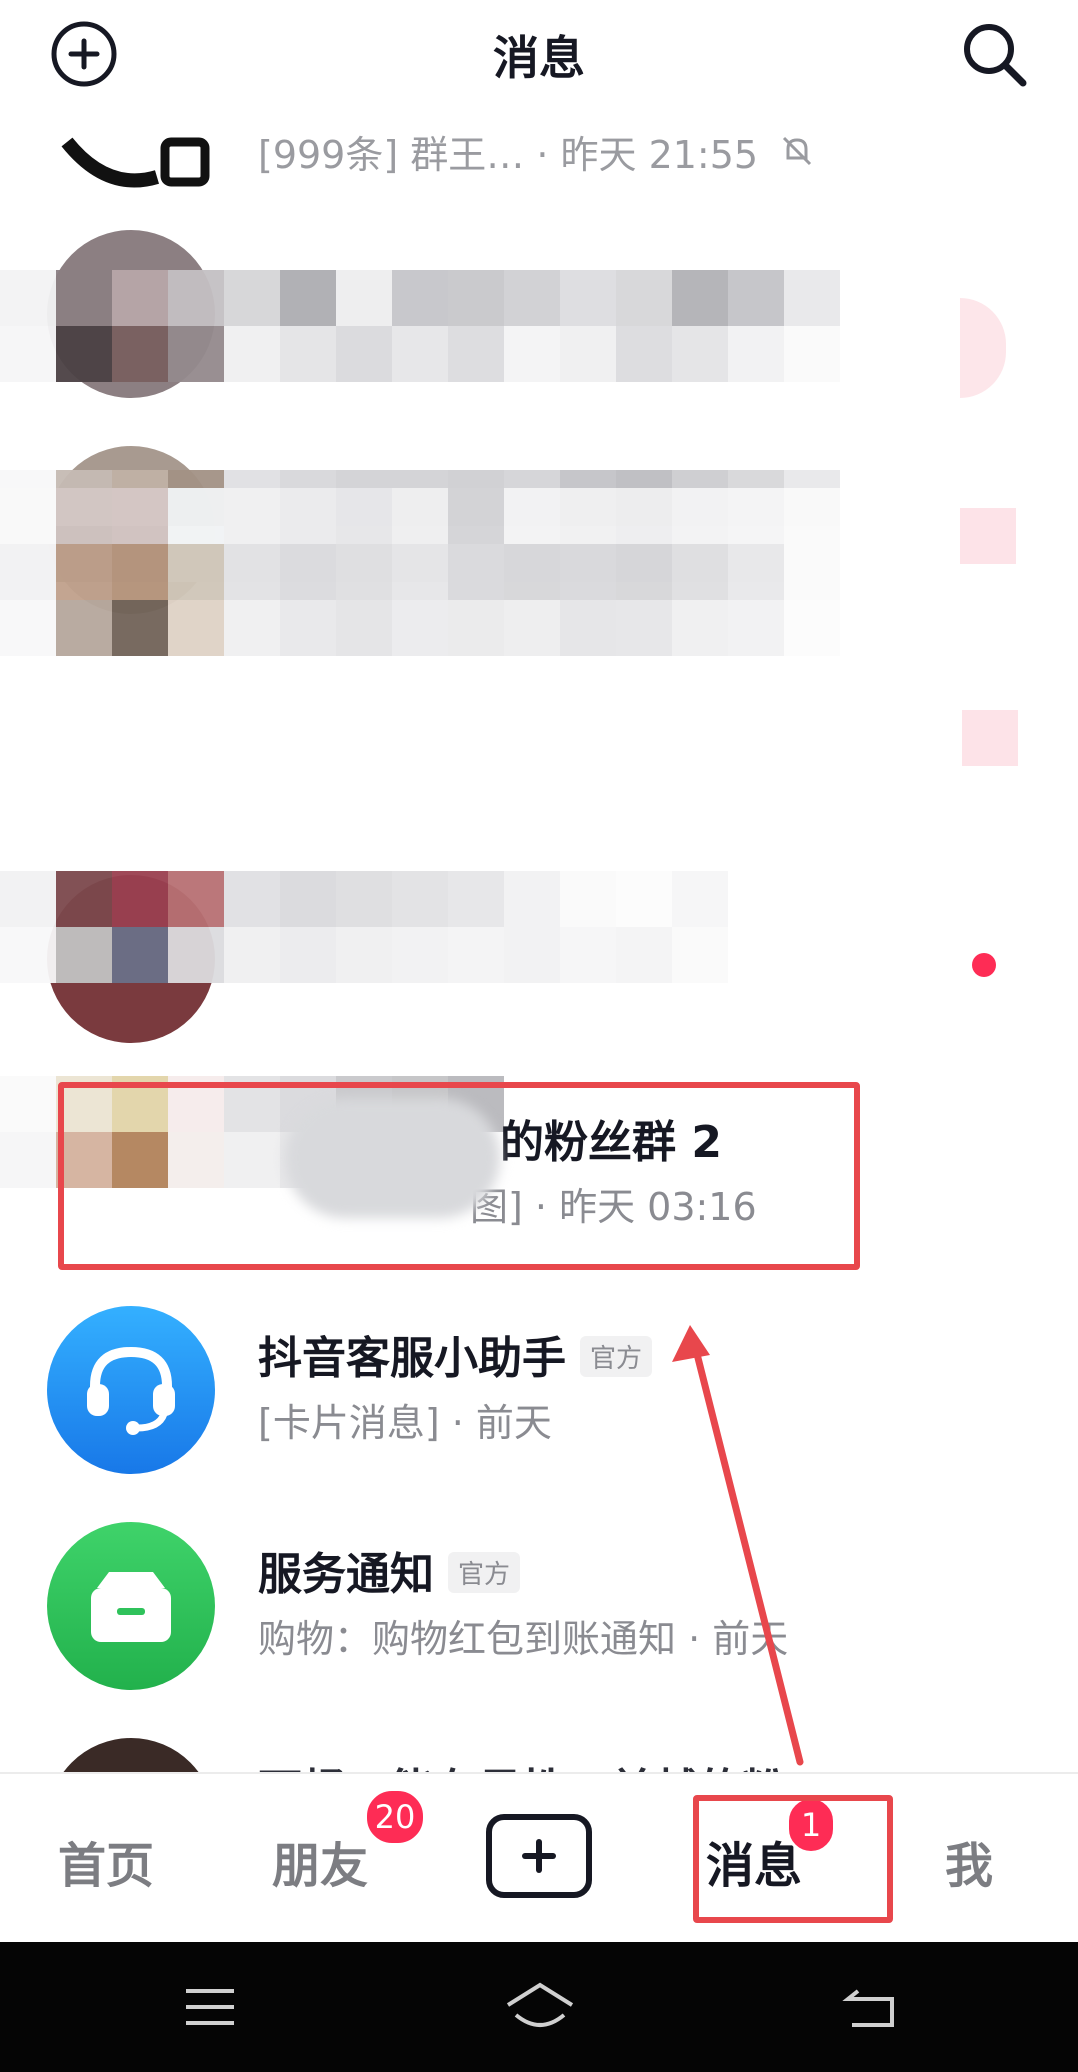  What do you see at coordinates (405, 1423) in the screenshot?
I see `conversation-subtitle: [卡片消息] · 前天` at bounding box center [405, 1423].